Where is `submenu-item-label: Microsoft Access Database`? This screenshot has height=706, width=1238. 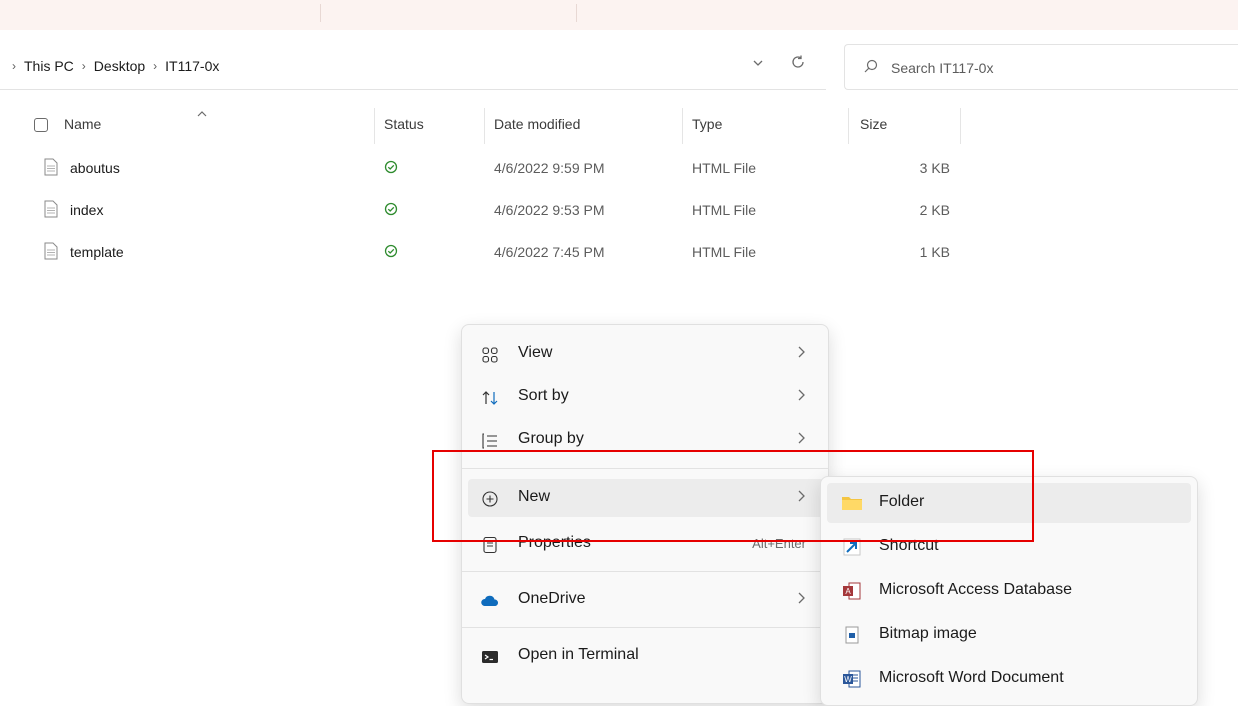 submenu-item-label: Microsoft Access Database is located at coordinates (975, 589).